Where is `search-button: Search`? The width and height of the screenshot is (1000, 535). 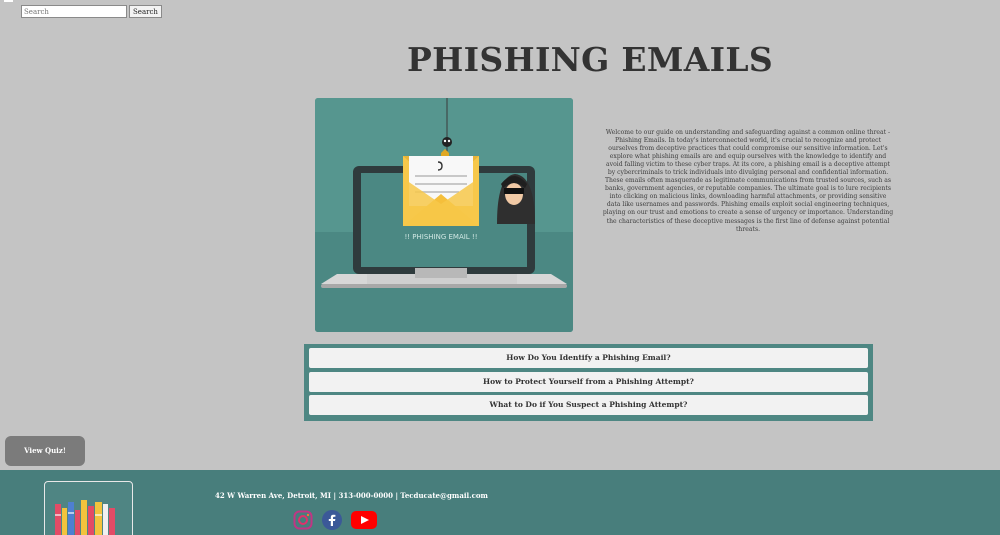 search-button: Search is located at coordinates (145, 11).